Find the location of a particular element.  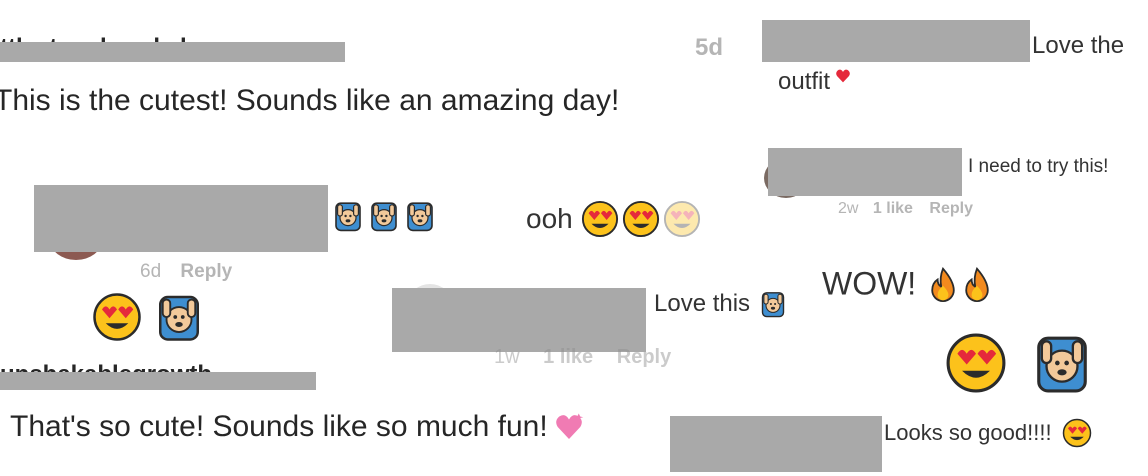

comment-timestamp: 5d is located at coordinates (709, 47).